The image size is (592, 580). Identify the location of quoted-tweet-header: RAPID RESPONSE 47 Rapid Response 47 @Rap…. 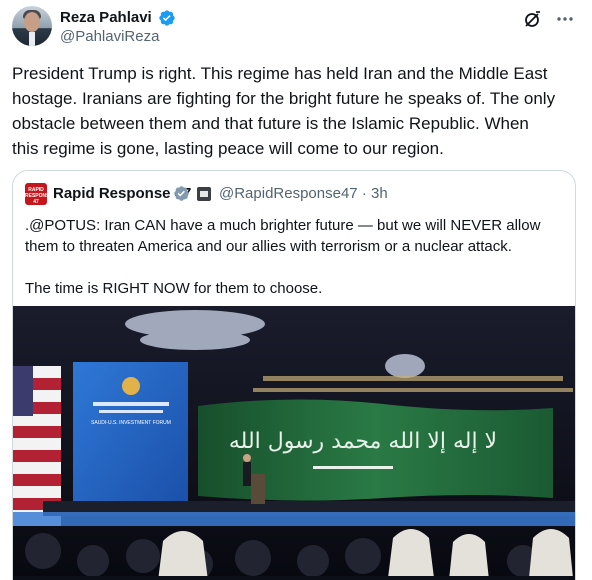
(295, 194).